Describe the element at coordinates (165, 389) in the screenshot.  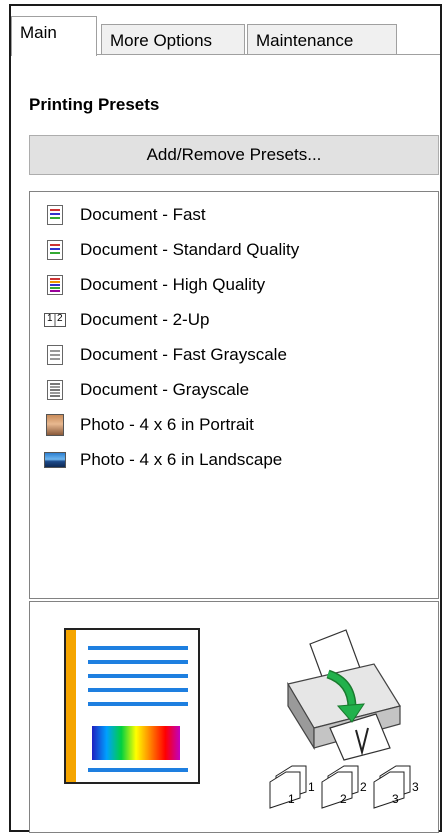
I see `list-item-label: Document - Grayscale` at that location.